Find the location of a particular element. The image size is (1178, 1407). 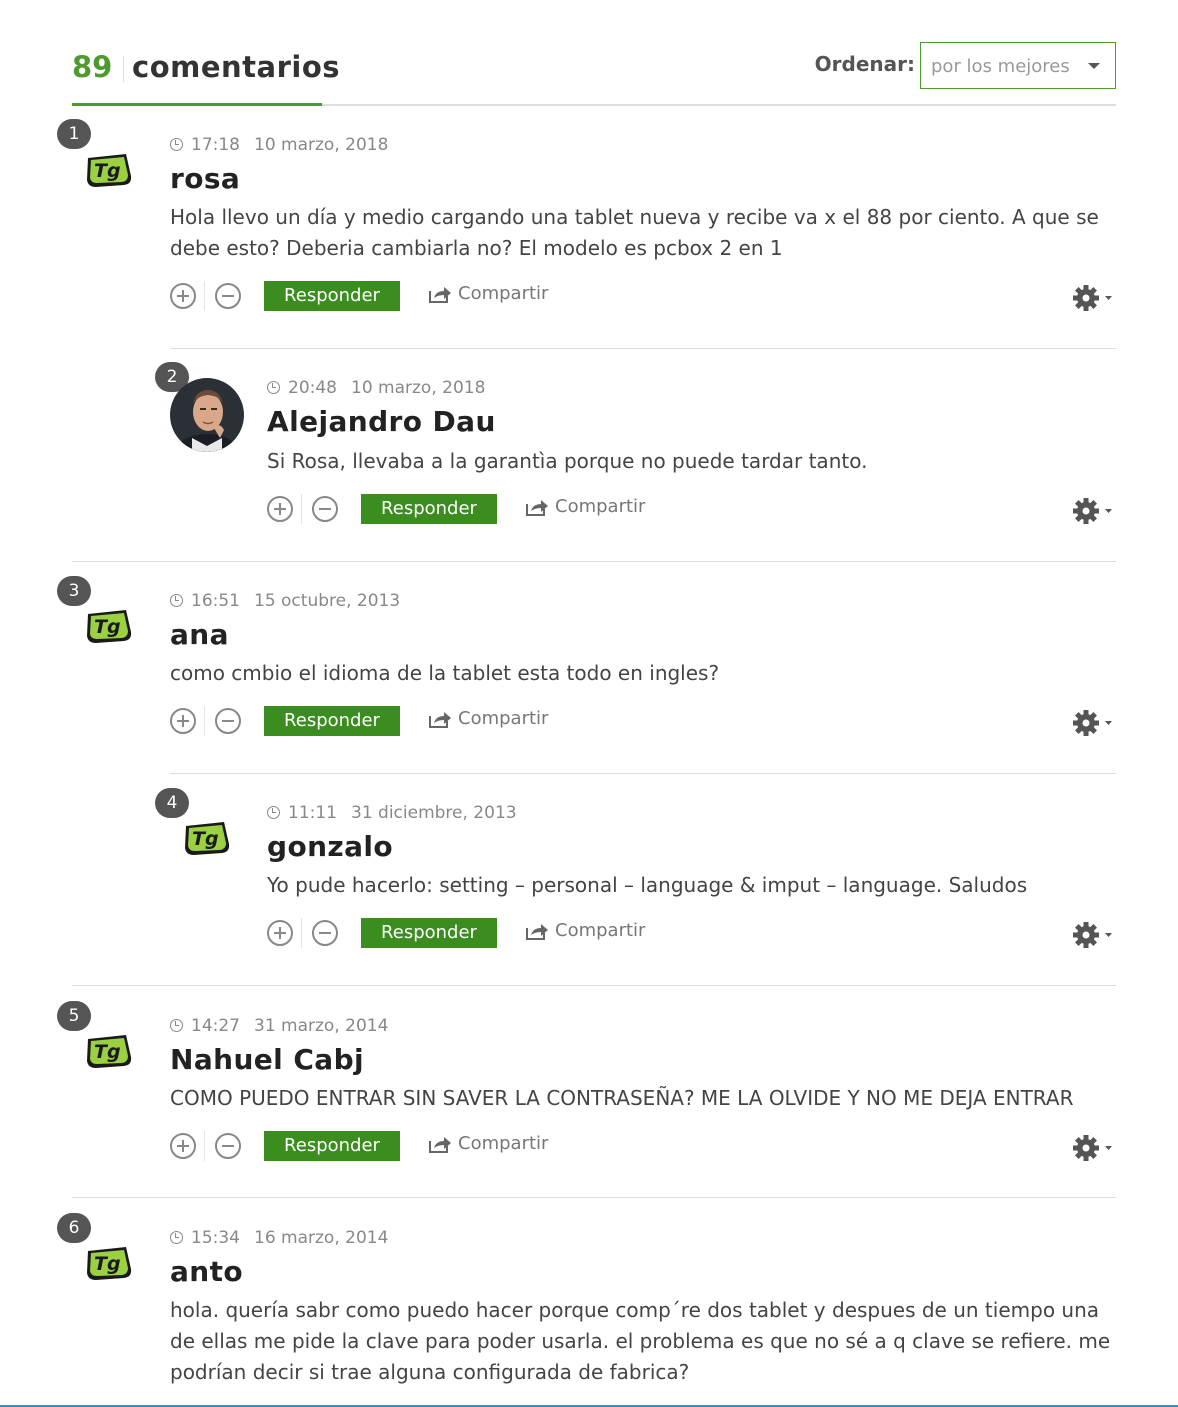

sort-select: por los mejores is located at coordinates (1018, 65).